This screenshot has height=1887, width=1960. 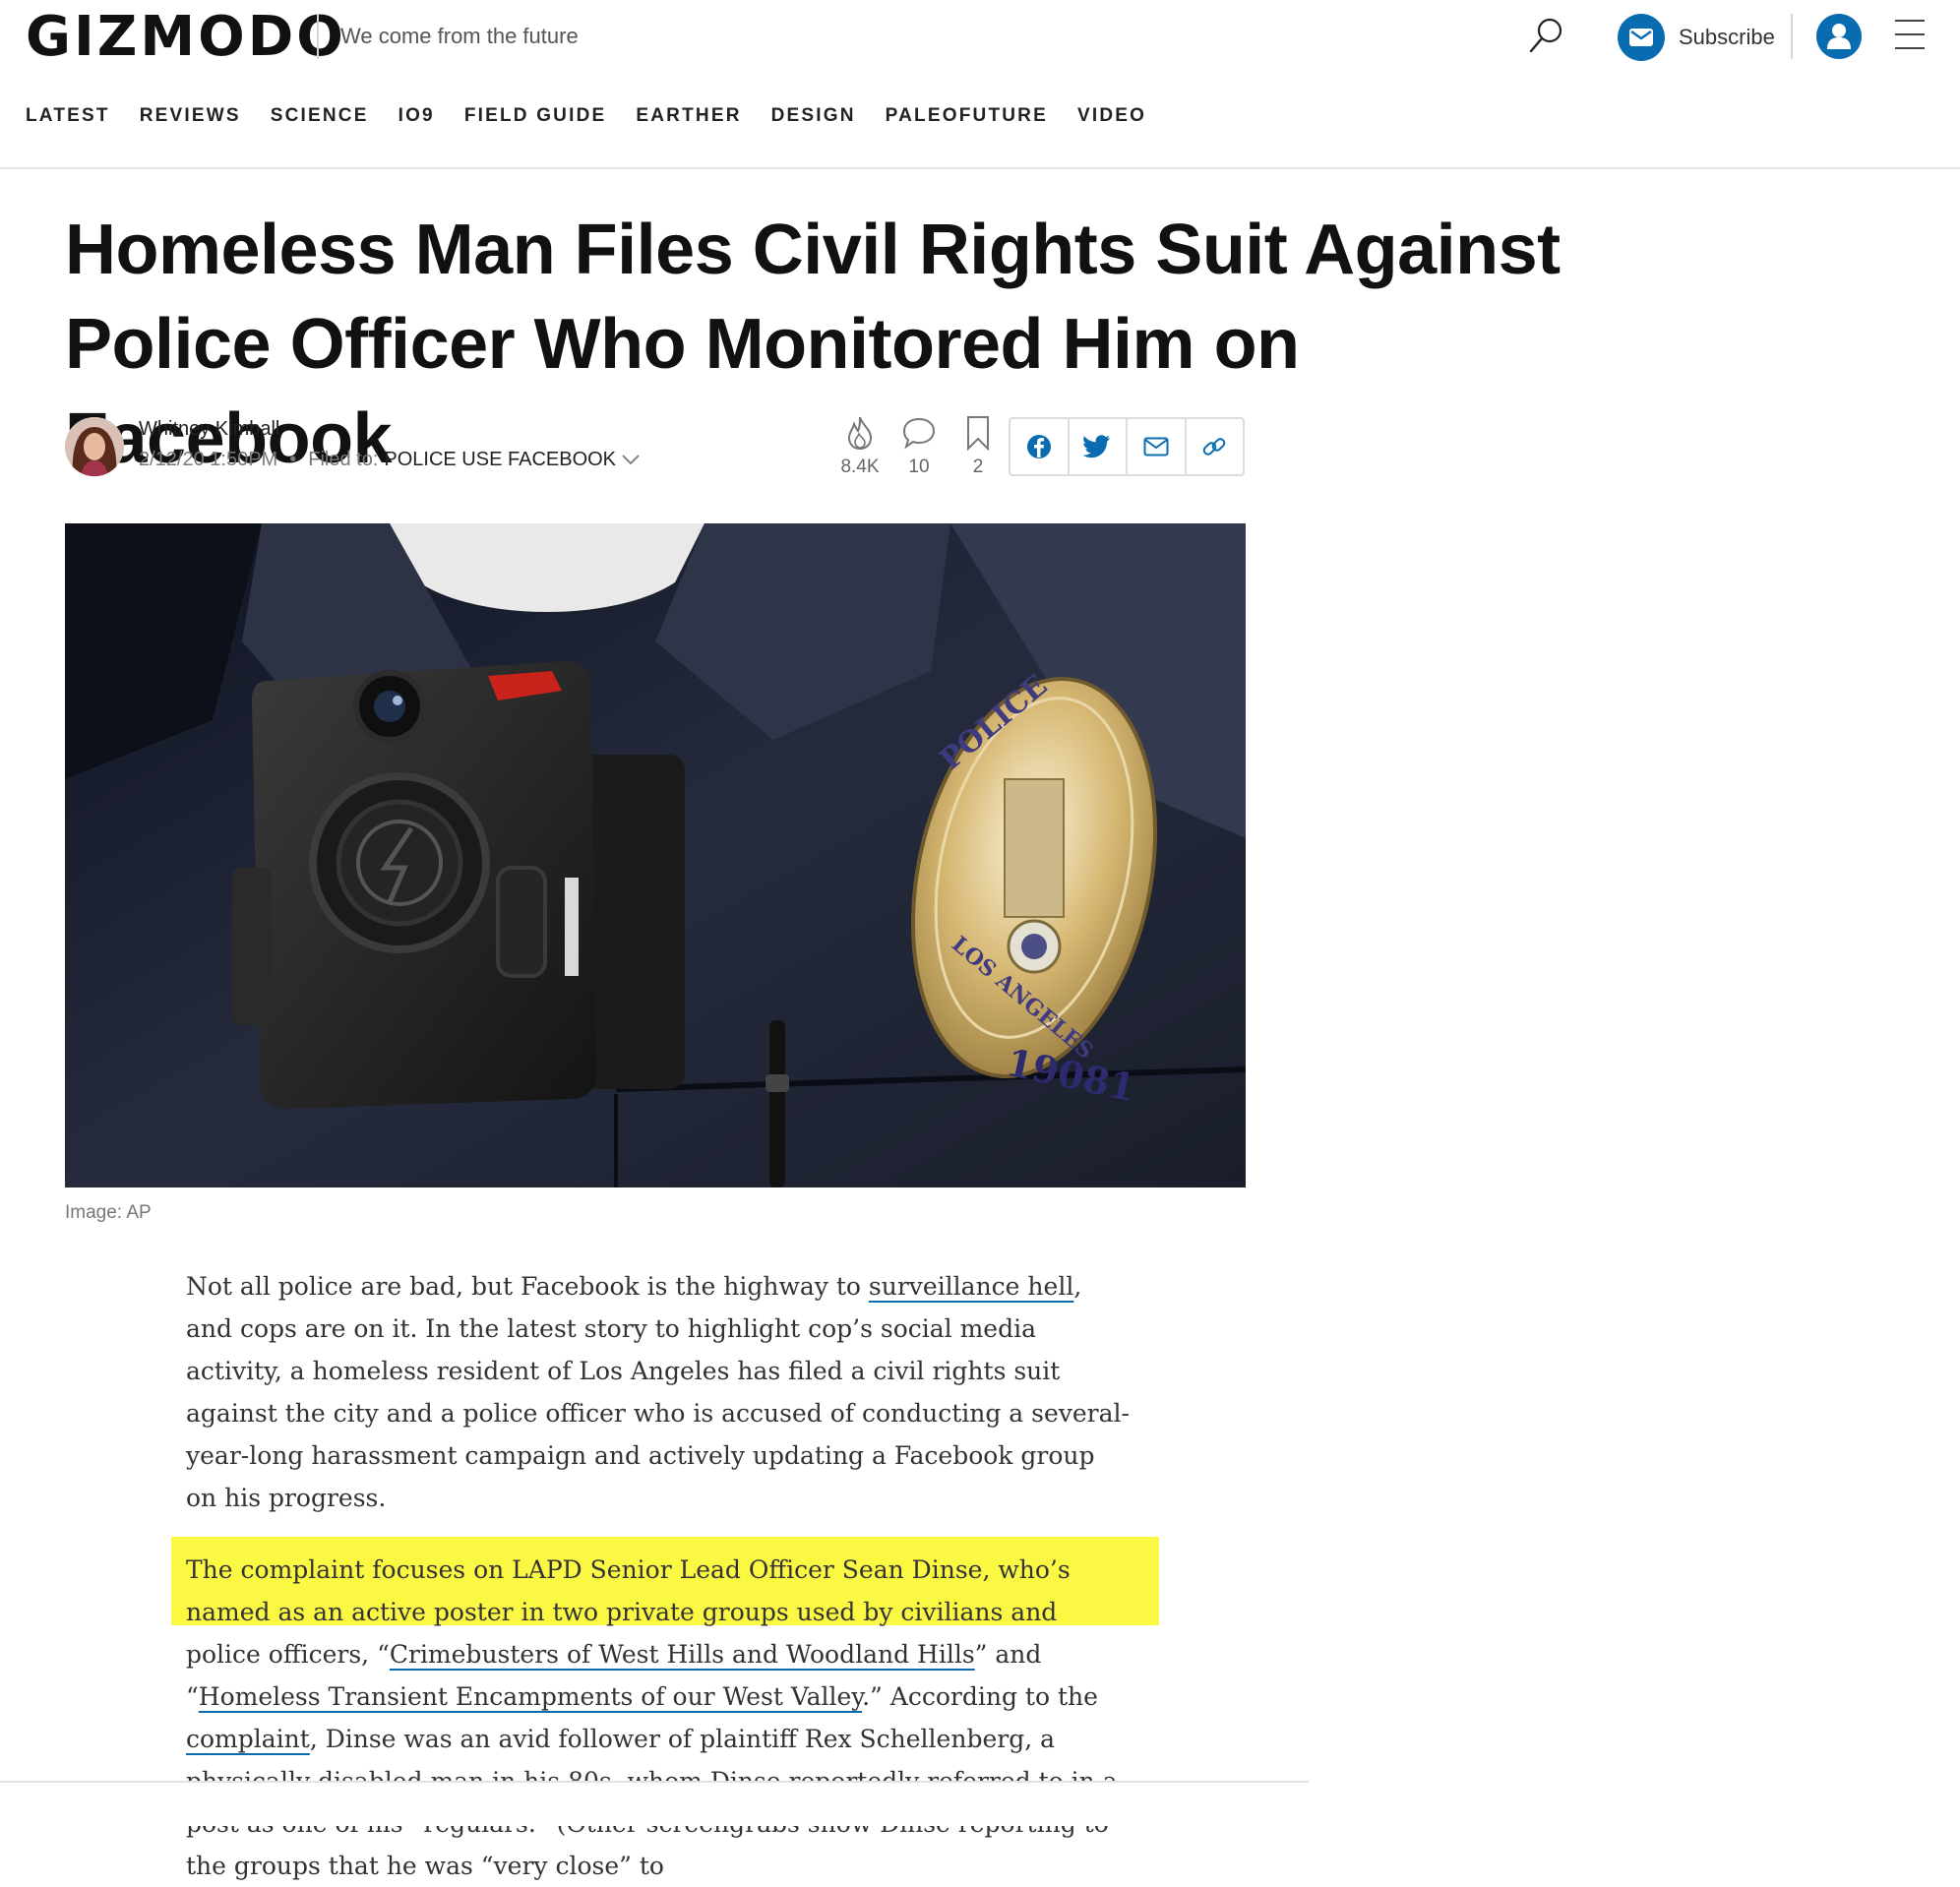 What do you see at coordinates (813, 117) in the screenshot?
I see `nav-item-design: DESIGN` at bounding box center [813, 117].